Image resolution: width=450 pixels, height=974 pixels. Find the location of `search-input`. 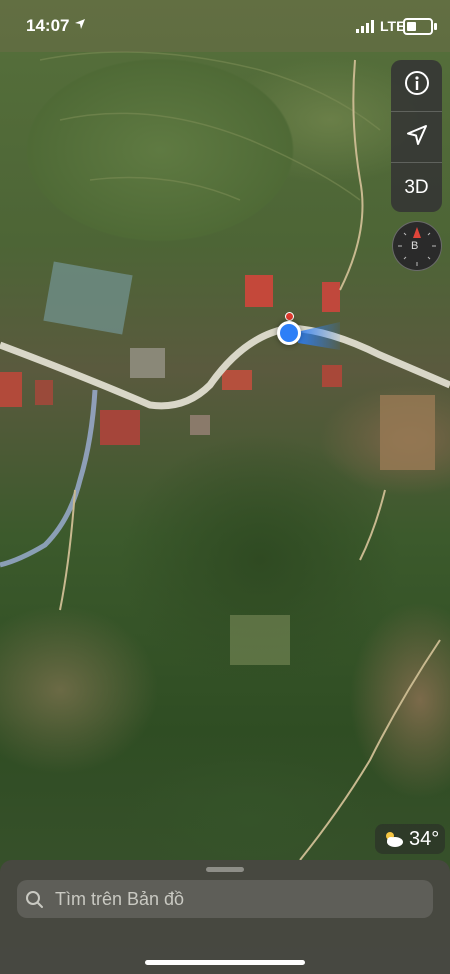

search-input is located at coordinates (235, 899).